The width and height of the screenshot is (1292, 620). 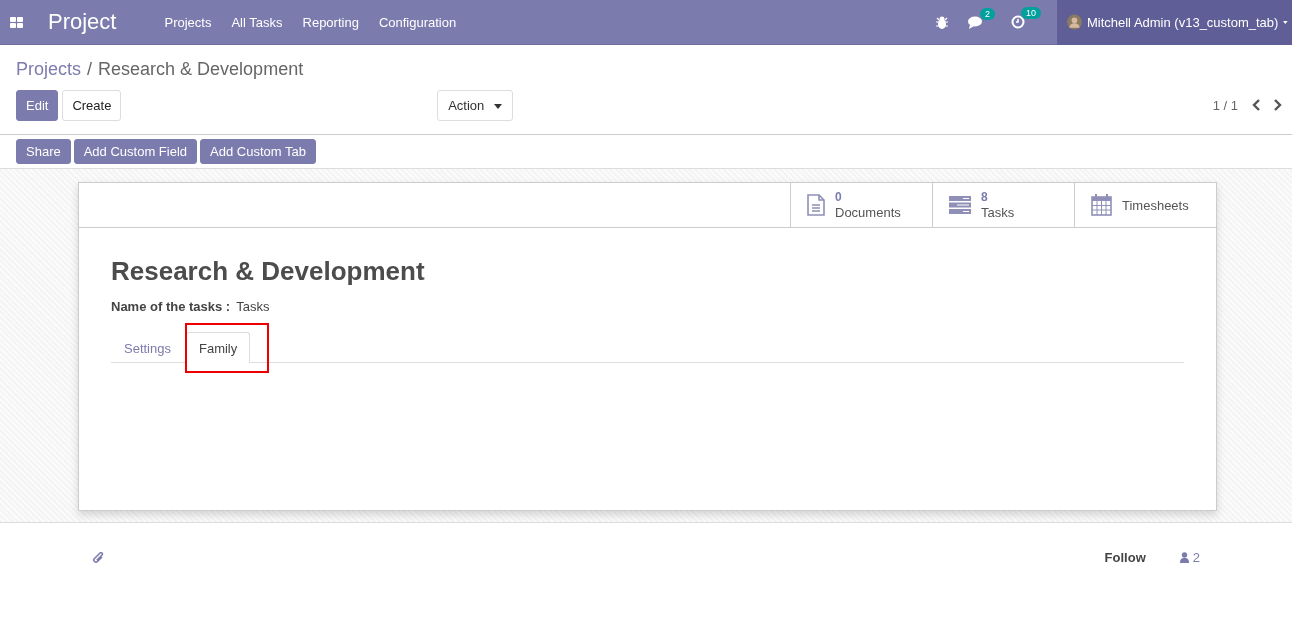 I want to click on record-title: Research & Development, so click(x=268, y=271).